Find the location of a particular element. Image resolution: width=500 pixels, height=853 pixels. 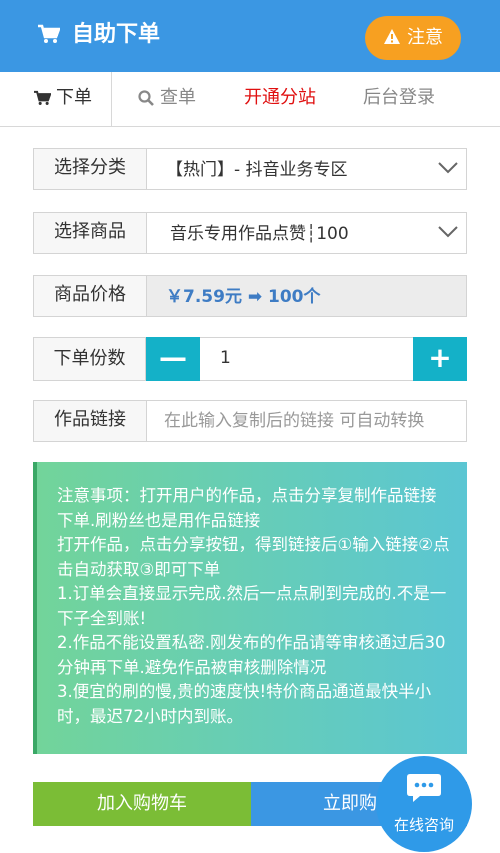

online-chat-button: 在线咨询 is located at coordinates (424, 804).